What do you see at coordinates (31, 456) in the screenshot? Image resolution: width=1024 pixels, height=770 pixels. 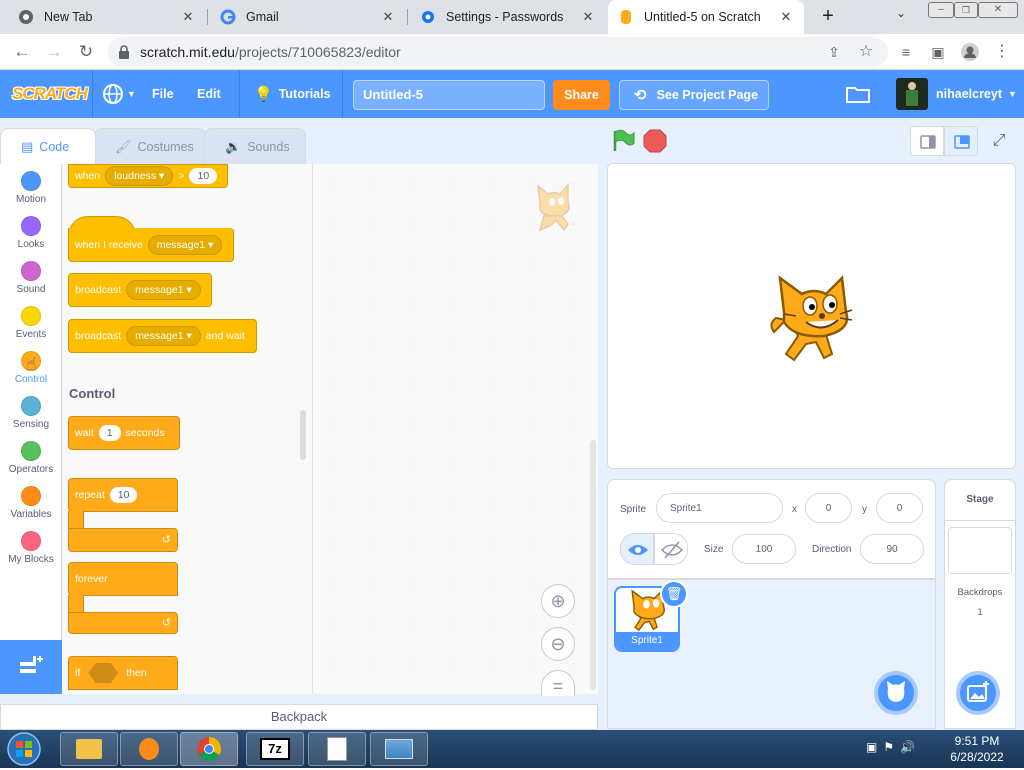 I see `category-operators: Operators` at bounding box center [31, 456].